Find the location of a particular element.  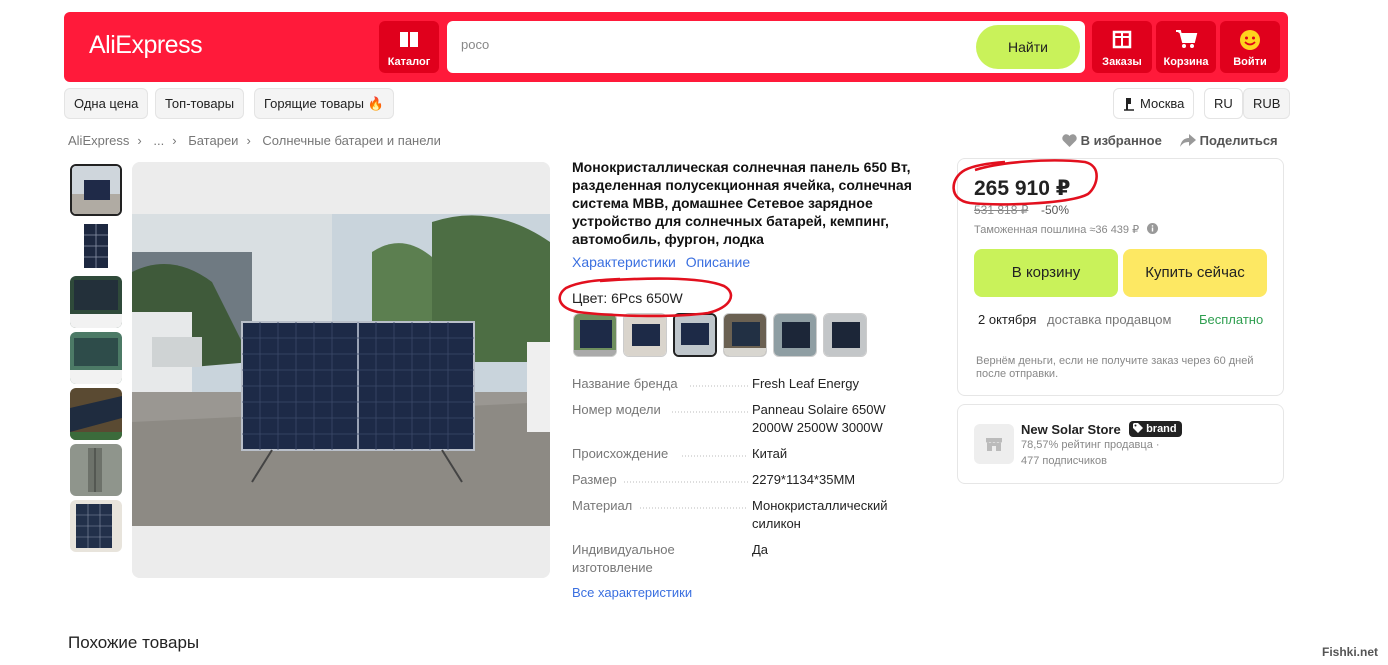

currency-selector: RUB is located at coordinates (1267, 103).